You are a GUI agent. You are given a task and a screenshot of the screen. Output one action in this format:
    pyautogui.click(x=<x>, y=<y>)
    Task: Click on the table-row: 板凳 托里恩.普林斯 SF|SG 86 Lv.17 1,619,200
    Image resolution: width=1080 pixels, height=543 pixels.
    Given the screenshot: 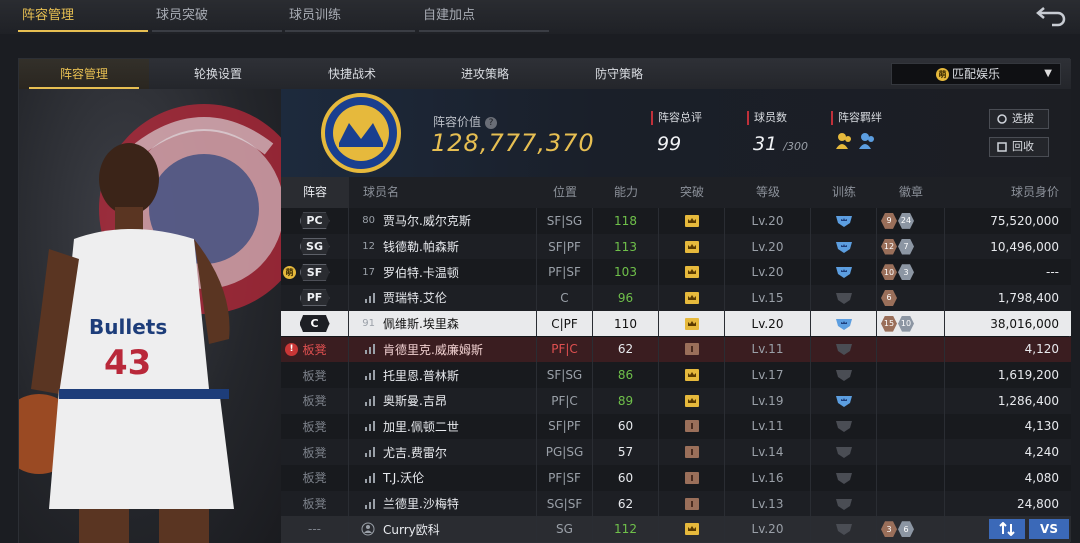 What is the action you would take?
    pyautogui.click(x=676, y=375)
    